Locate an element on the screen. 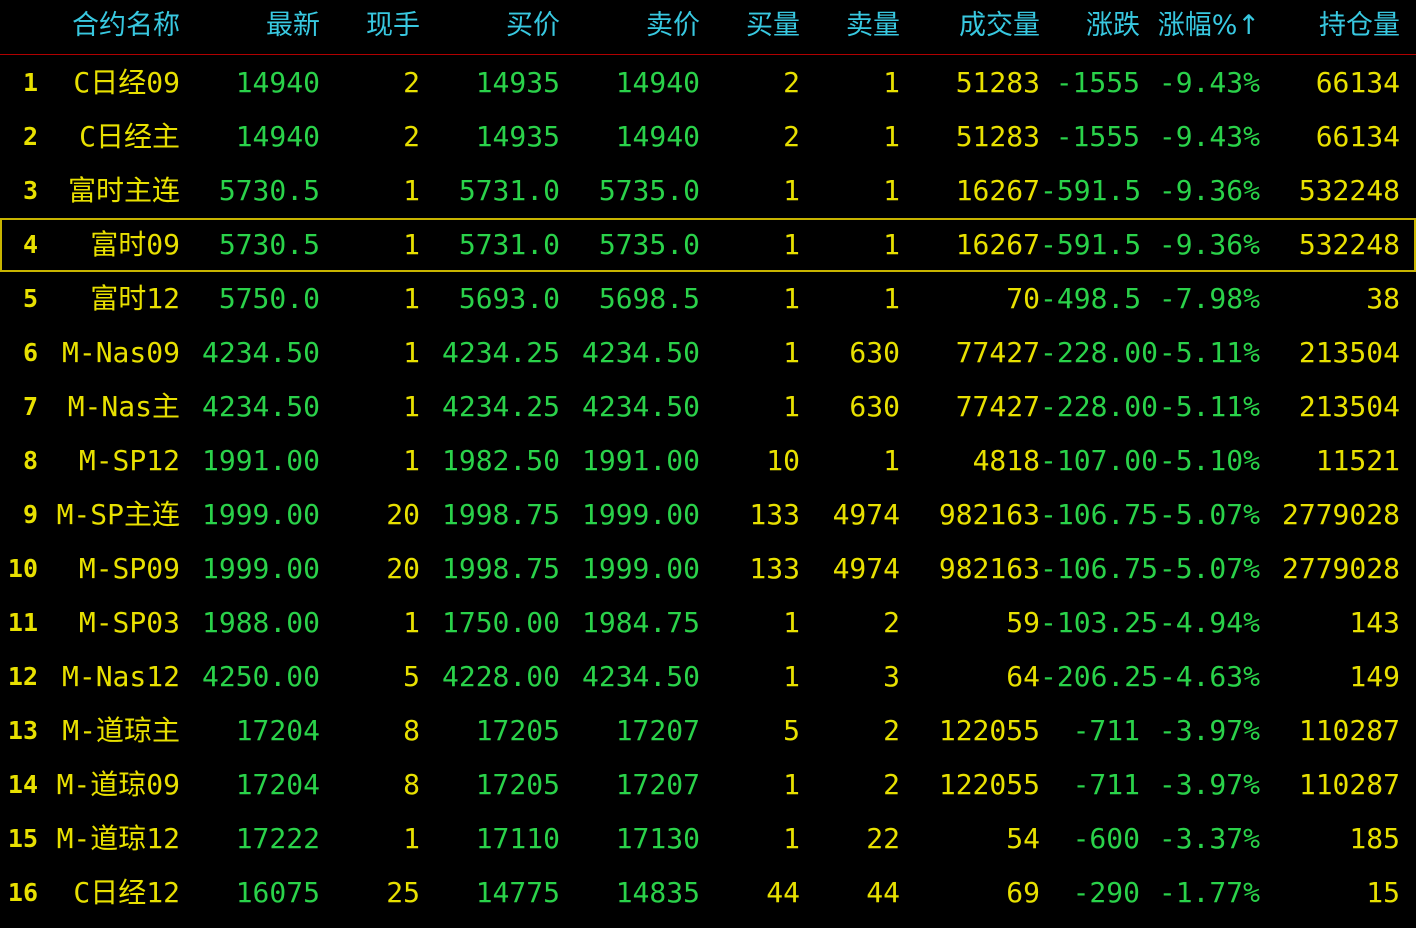  column-header-bid: 买价 is located at coordinates (500, 26).